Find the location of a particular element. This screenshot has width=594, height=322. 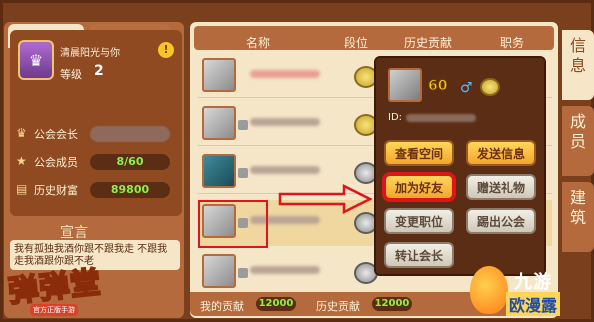

header-history: 历史贡献 is located at coordinates (428, 43).